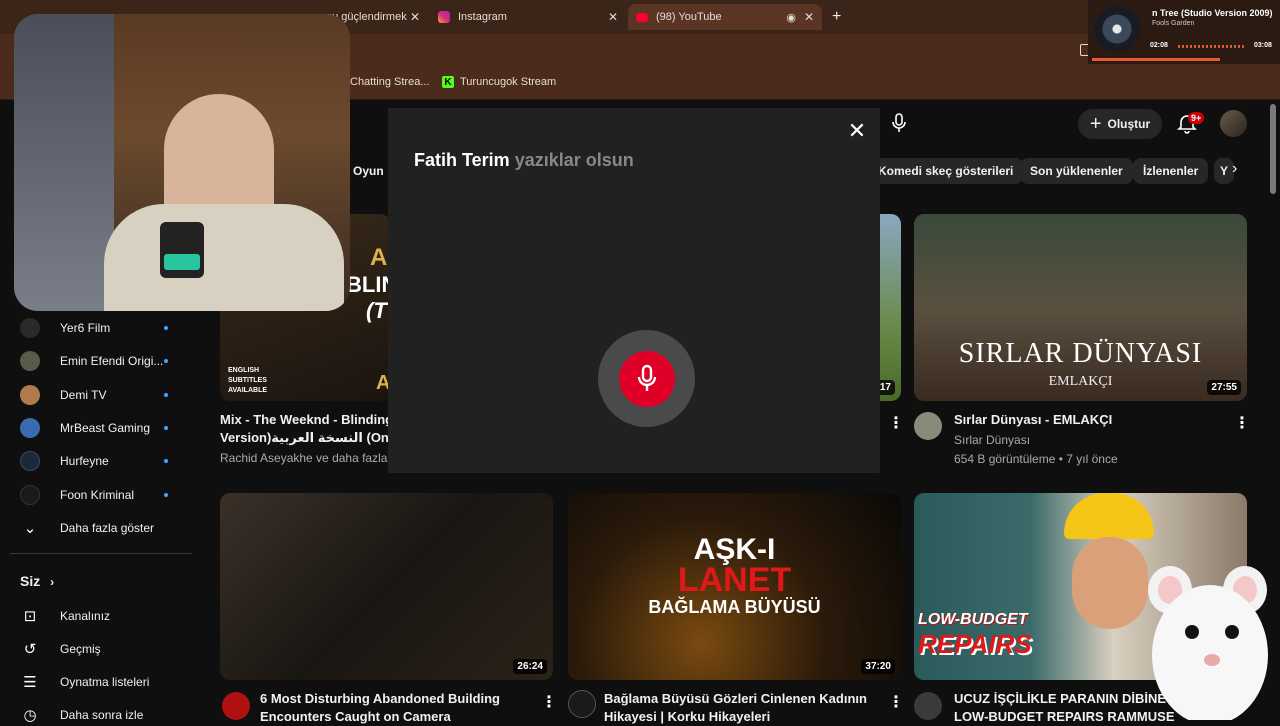  Describe the element at coordinates (642, 17) in the screenshot. I see `youtube-icon` at that location.